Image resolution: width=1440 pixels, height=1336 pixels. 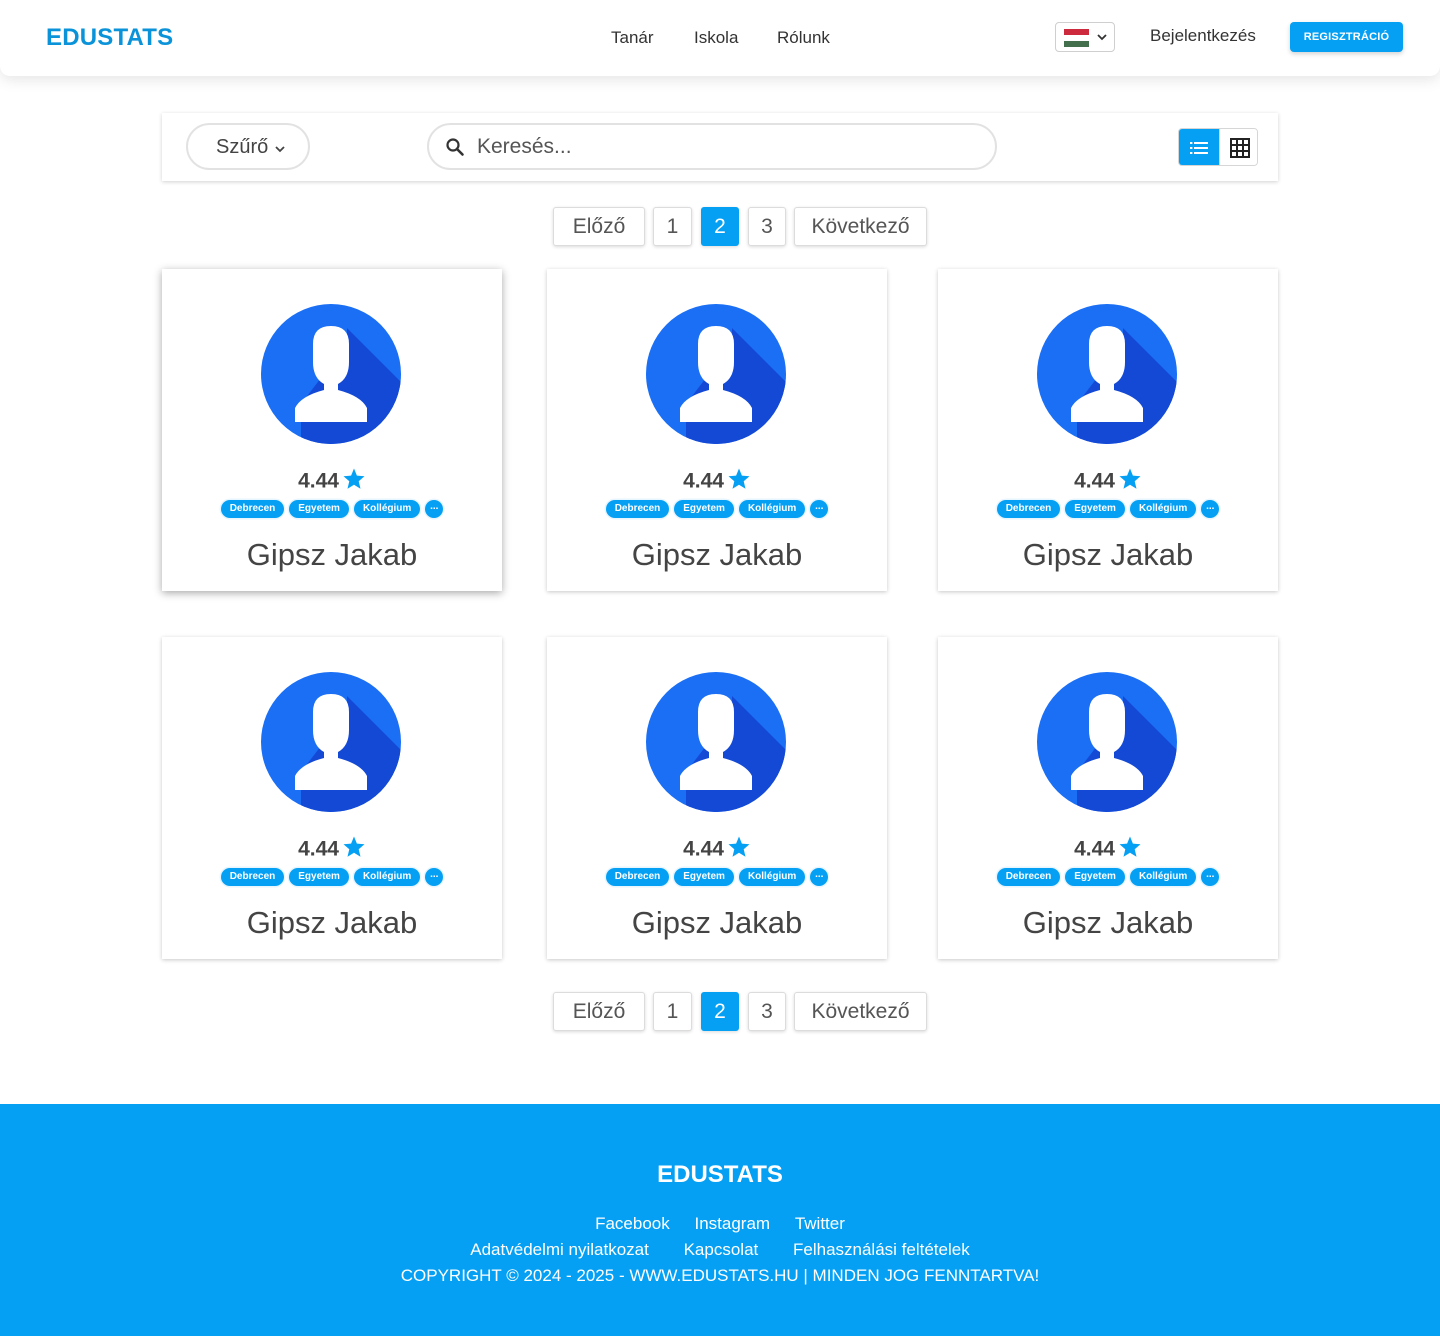 I want to click on search-toolbar: Szűrő, so click(x=720, y=147).